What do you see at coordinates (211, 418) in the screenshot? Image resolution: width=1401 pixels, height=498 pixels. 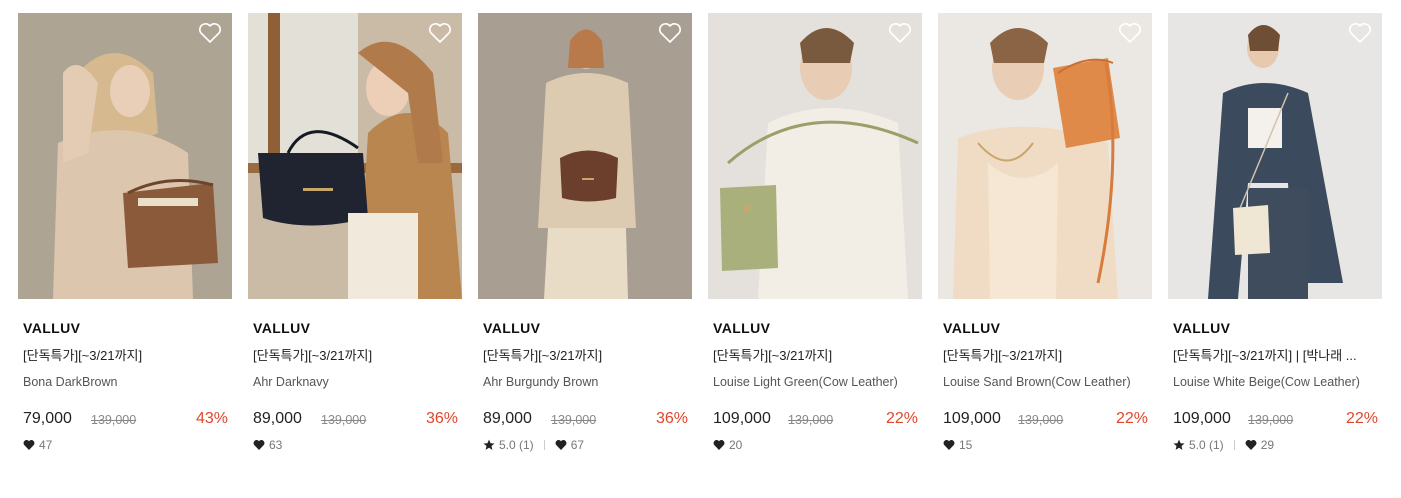 I see `discount-rate: 43%` at bounding box center [211, 418].